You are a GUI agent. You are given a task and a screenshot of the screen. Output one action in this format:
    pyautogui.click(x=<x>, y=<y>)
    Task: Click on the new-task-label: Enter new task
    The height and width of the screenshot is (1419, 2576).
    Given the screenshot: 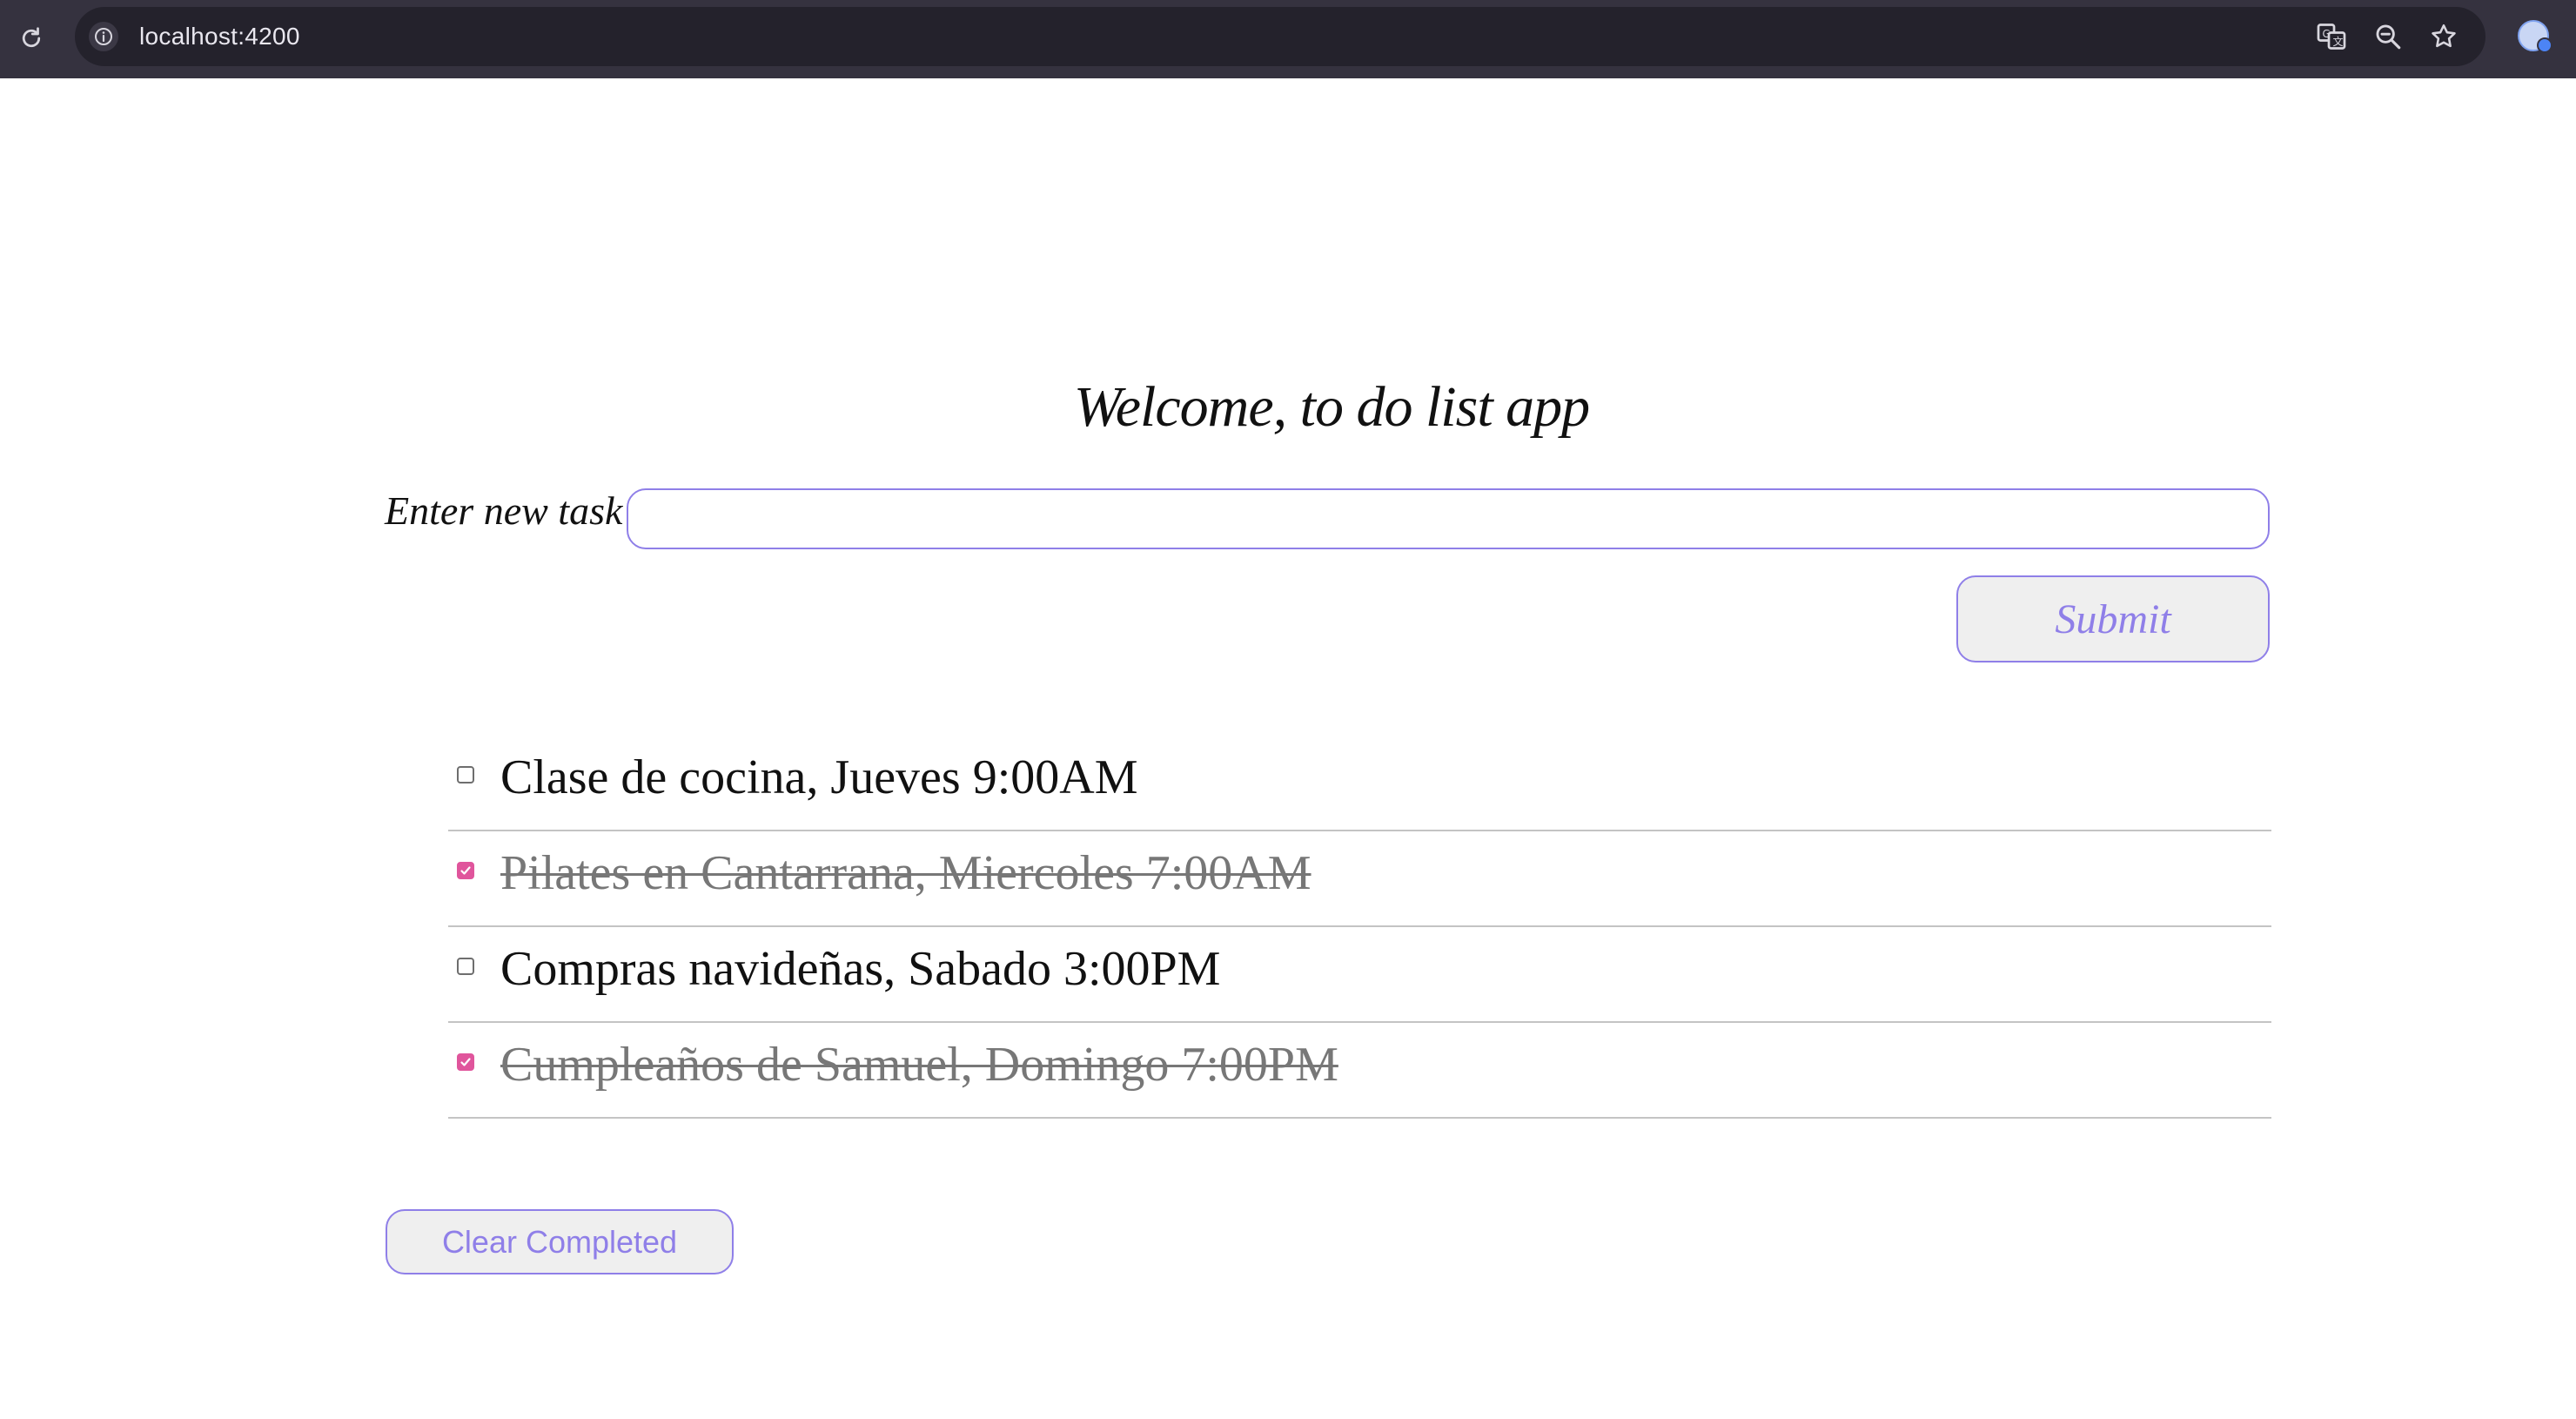 What is the action you would take?
    pyautogui.click(x=504, y=510)
    